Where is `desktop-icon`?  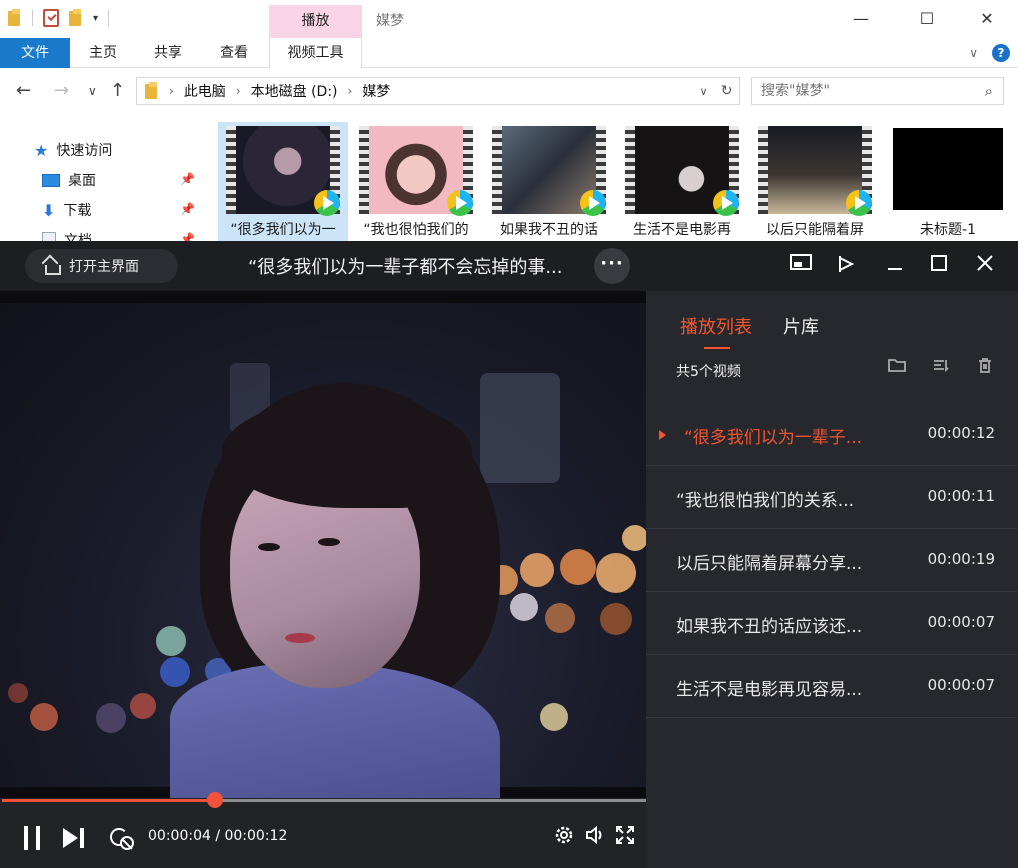 desktop-icon is located at coordinates (51, 180).